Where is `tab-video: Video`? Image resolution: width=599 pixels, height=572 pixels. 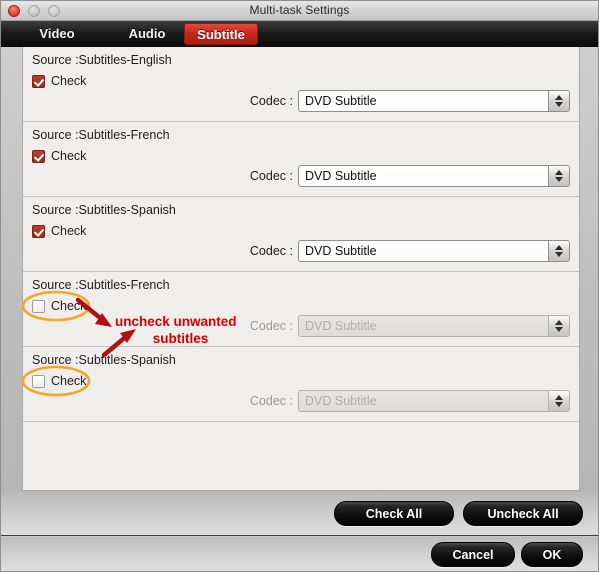 tab-video: Video is located at coordinates (57, 34).